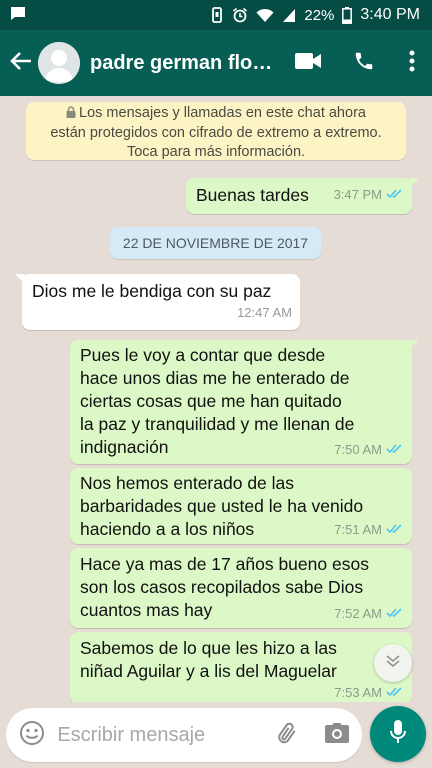 This screenshot has height=768, width=432. I want to click on emoji-icon, so click(32, 735).